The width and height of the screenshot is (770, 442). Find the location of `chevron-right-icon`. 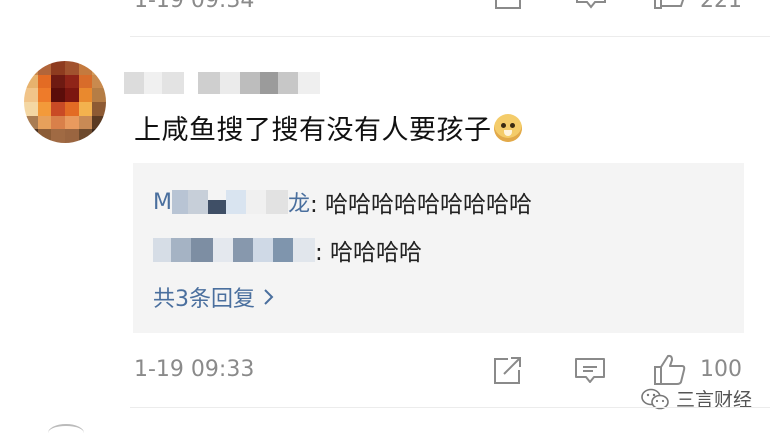

chevron-right-icon is located at coordinates (269, 297).